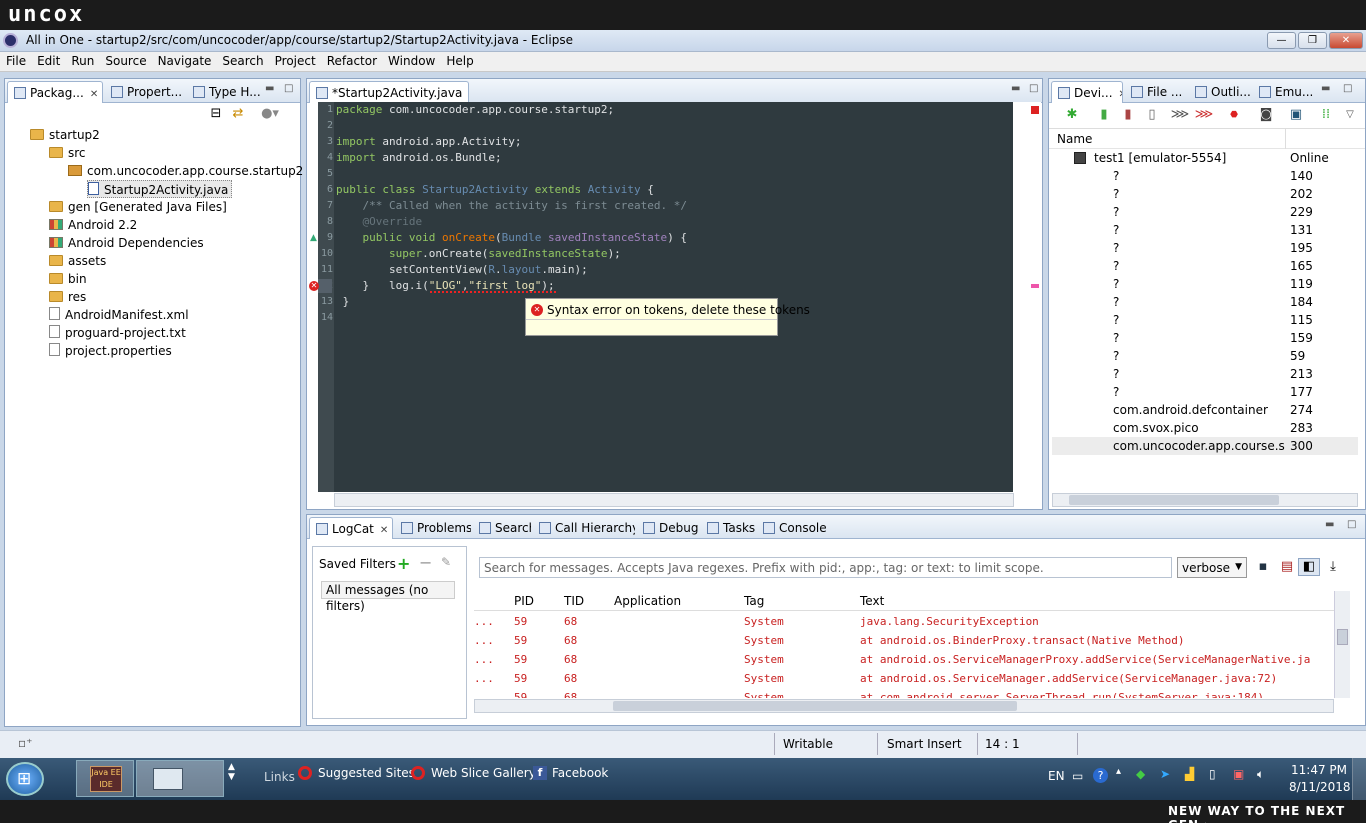 The height and width of the screenshot is (823, 1366). I want to click on process-row: ? 202, so click(1205, 194).